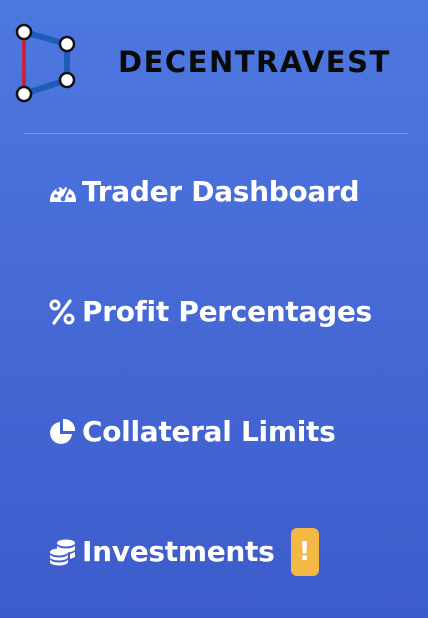  I want to click on nav-item-collateral-limits: Collateral Limits, so click(192, 432).